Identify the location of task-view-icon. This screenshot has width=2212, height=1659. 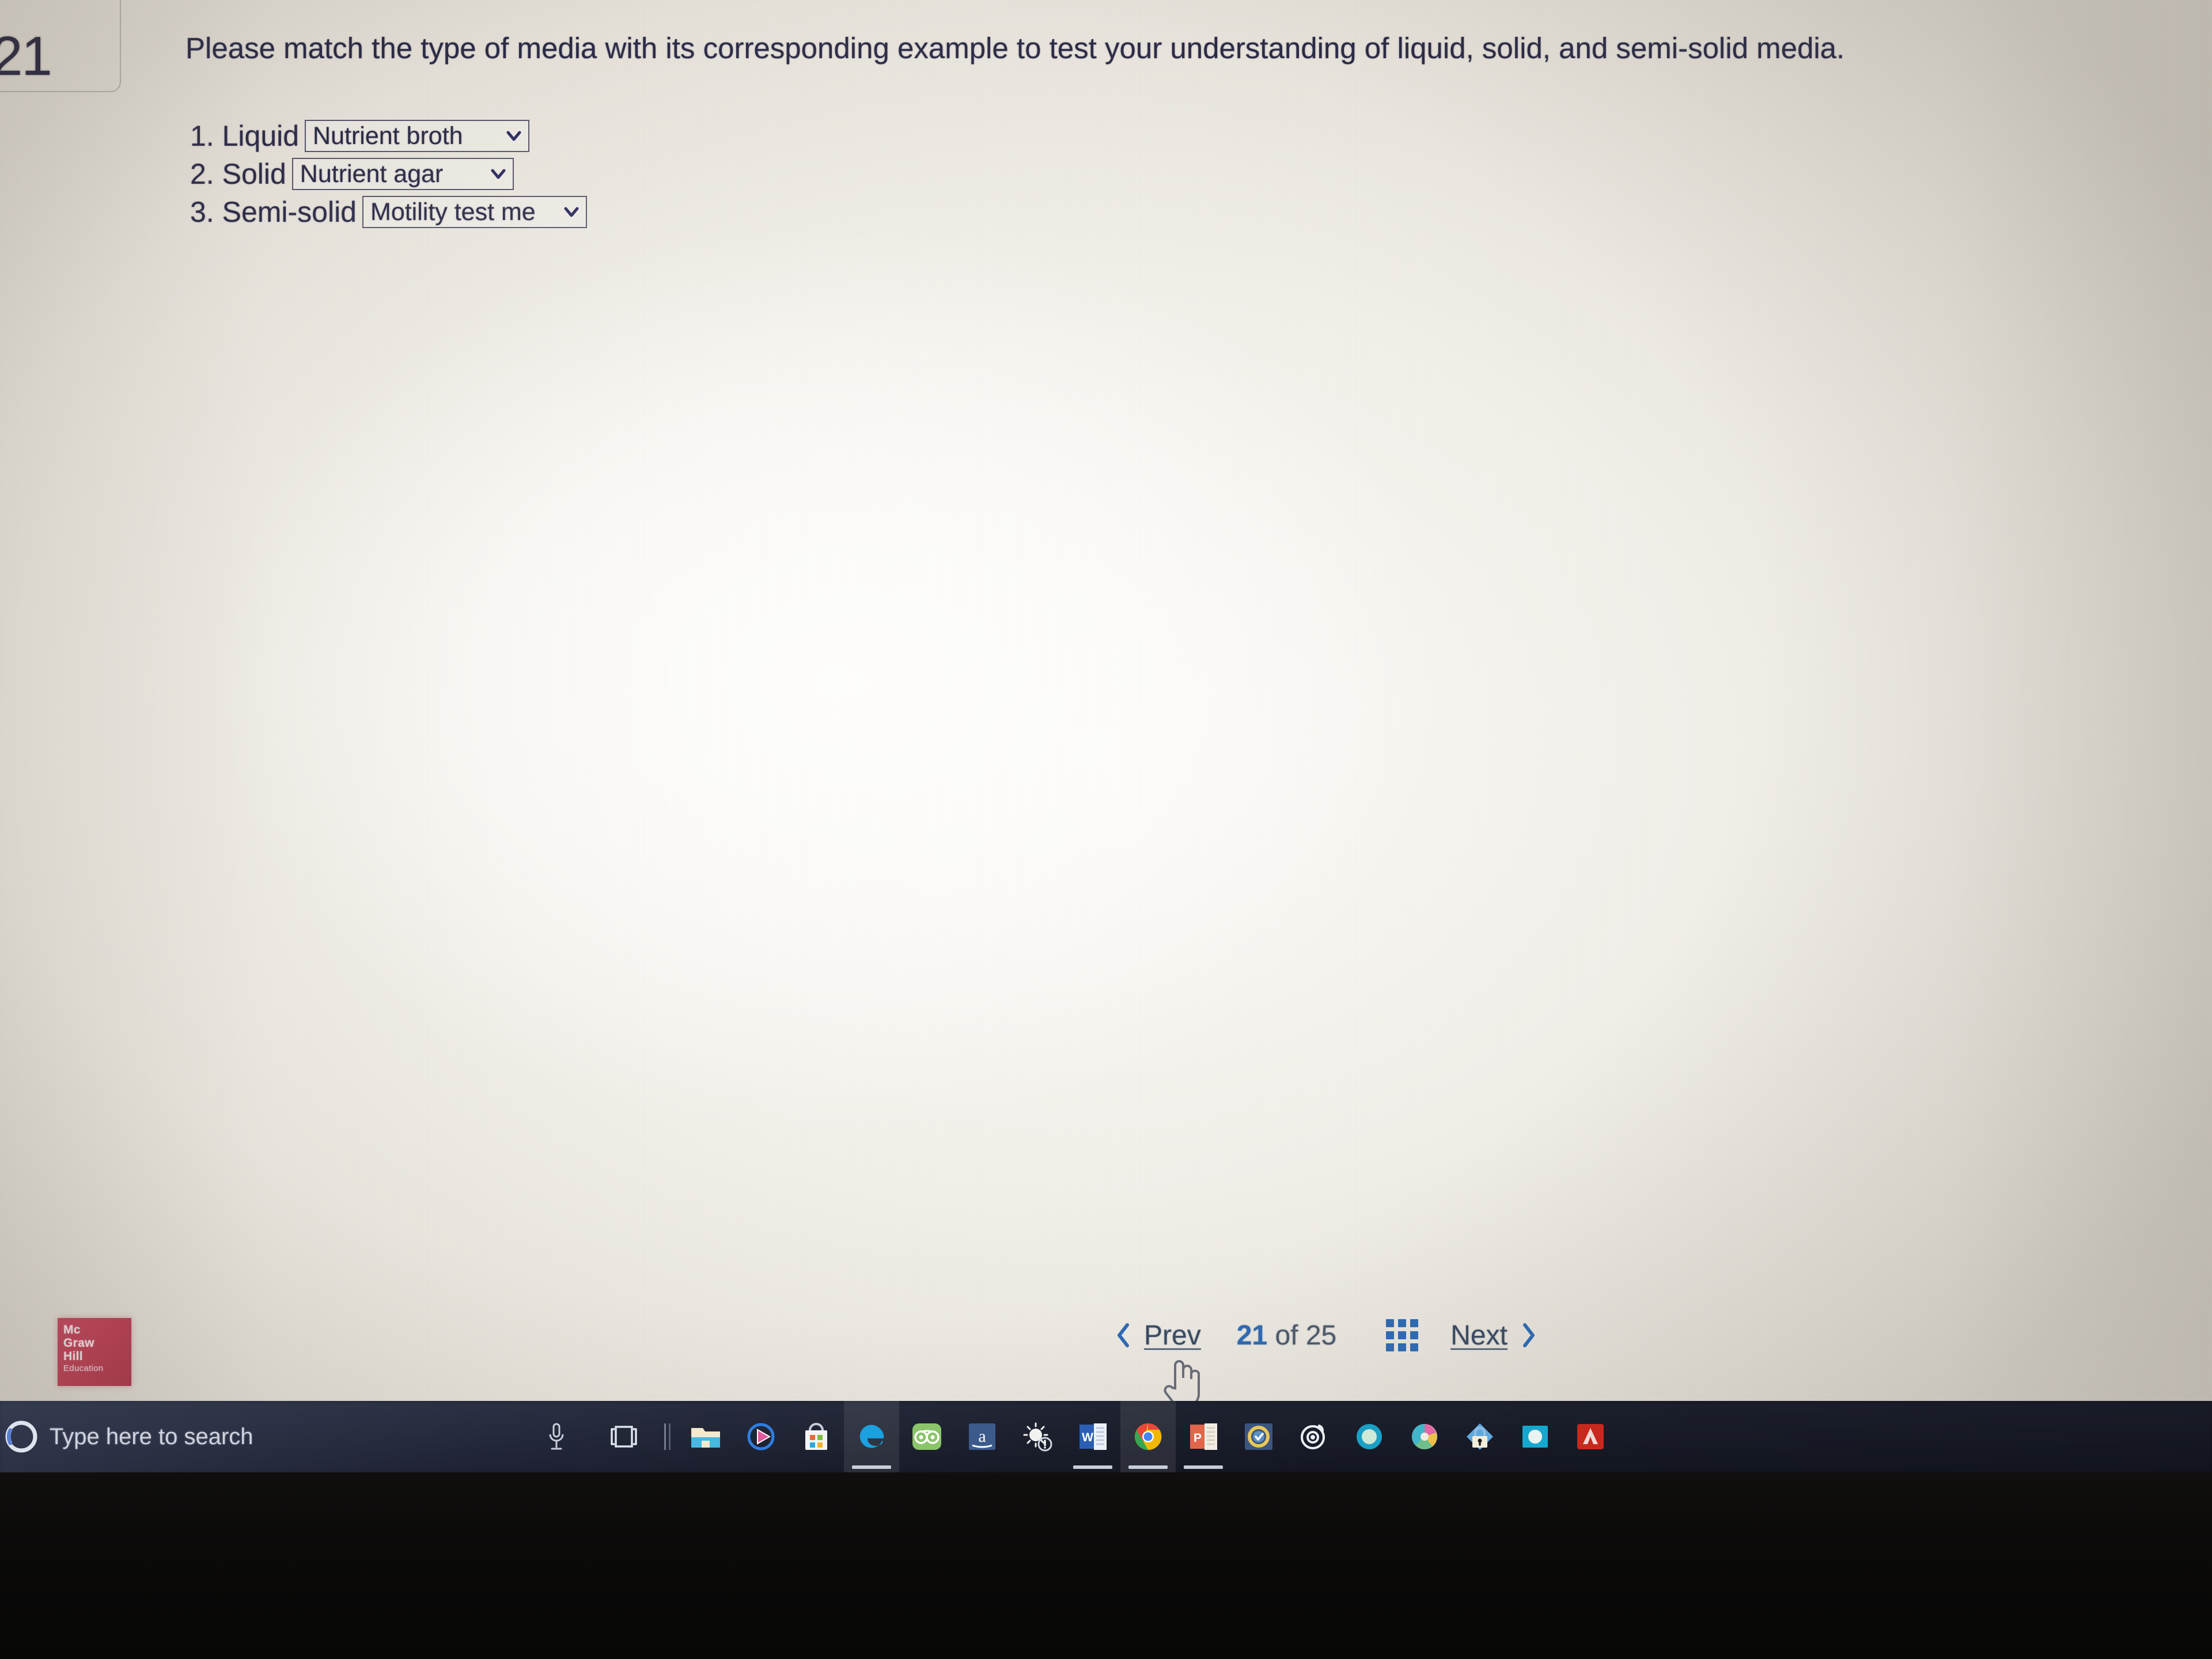
(624, 1436).